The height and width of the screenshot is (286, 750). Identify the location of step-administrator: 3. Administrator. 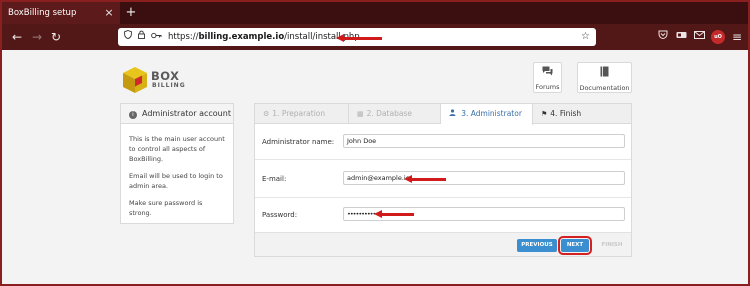
(487, 114).